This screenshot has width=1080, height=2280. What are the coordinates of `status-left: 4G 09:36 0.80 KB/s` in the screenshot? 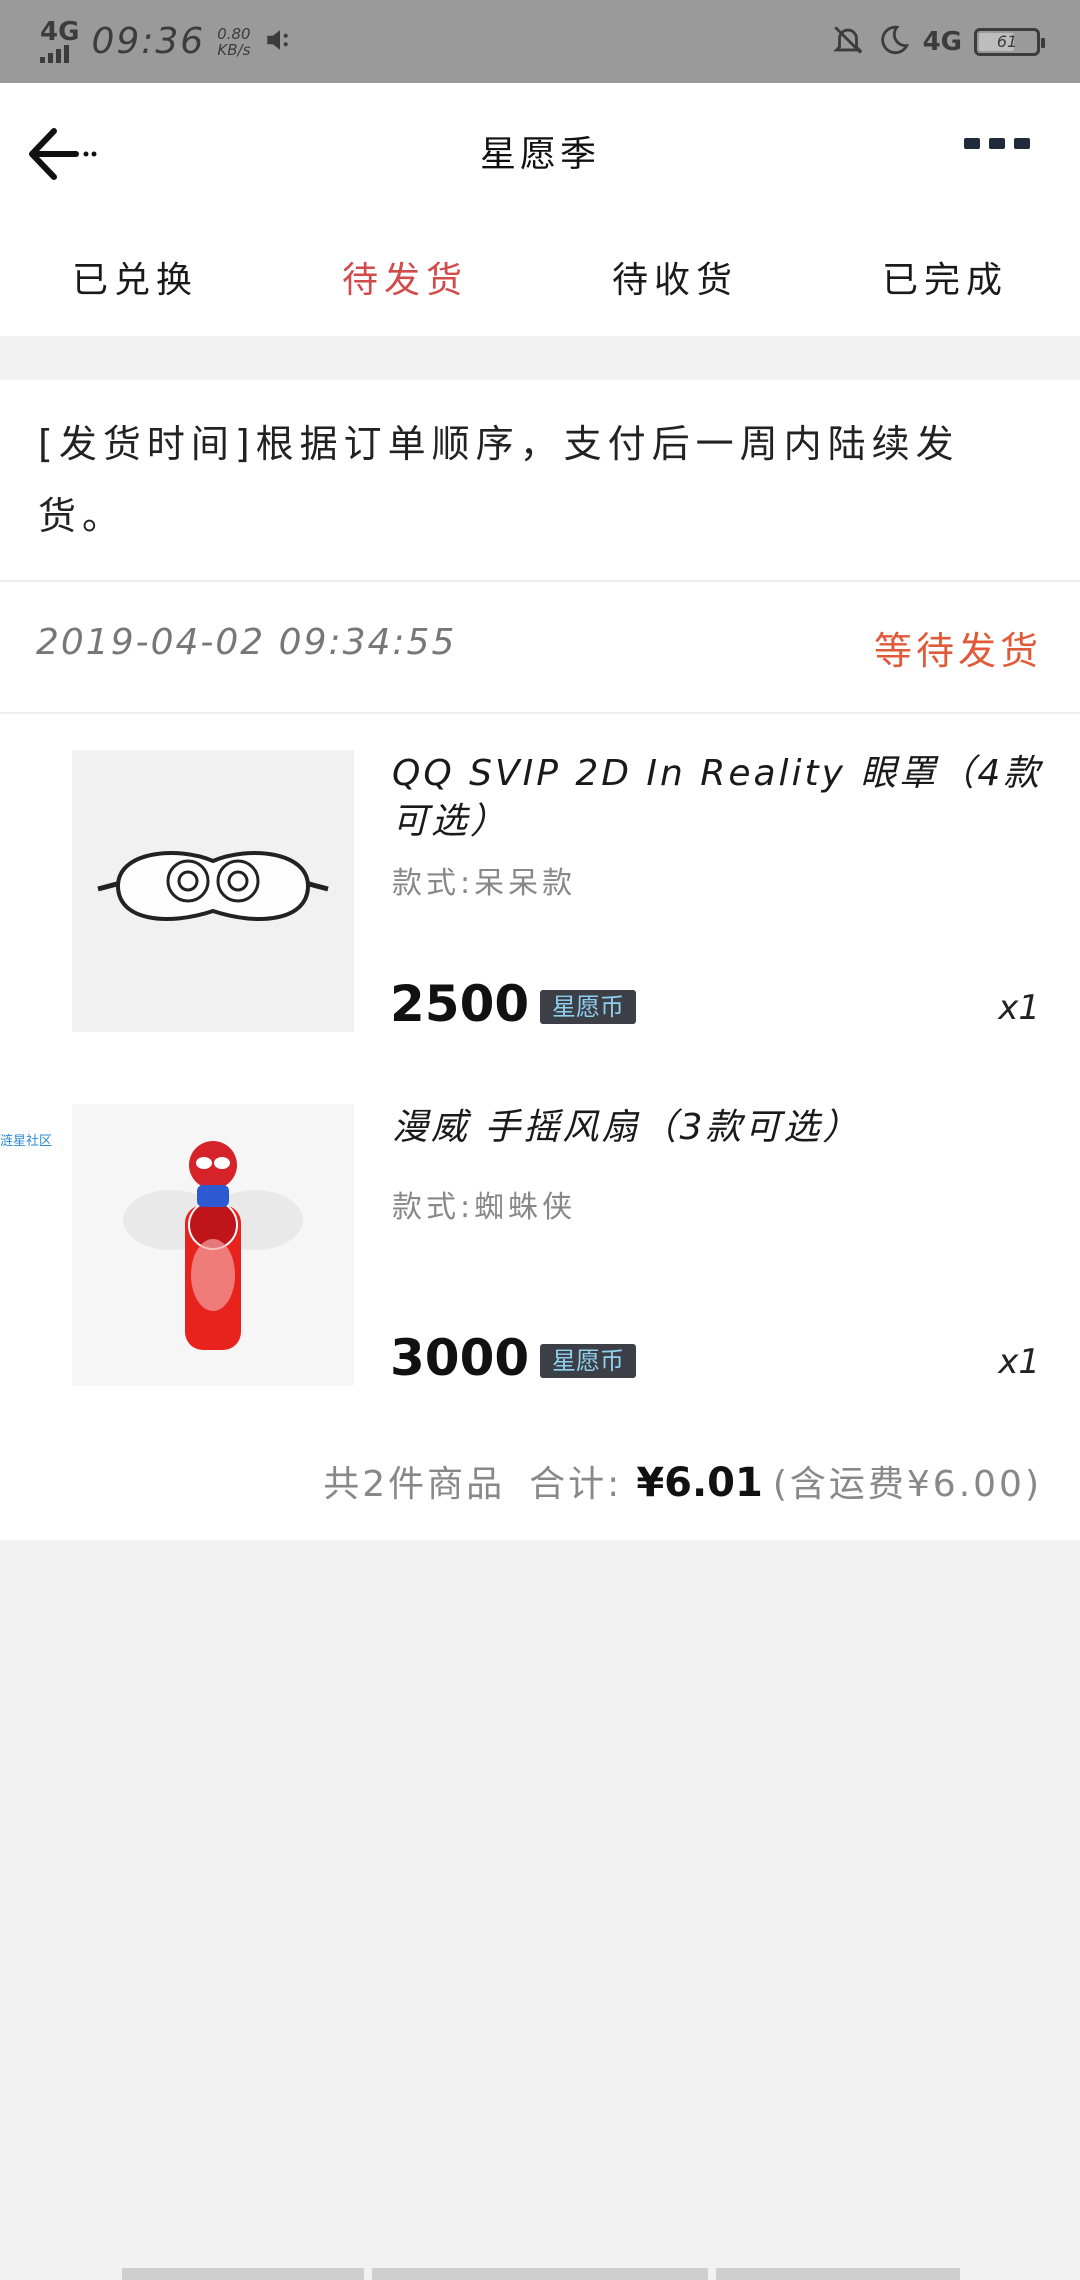 It's located at (168, 39).